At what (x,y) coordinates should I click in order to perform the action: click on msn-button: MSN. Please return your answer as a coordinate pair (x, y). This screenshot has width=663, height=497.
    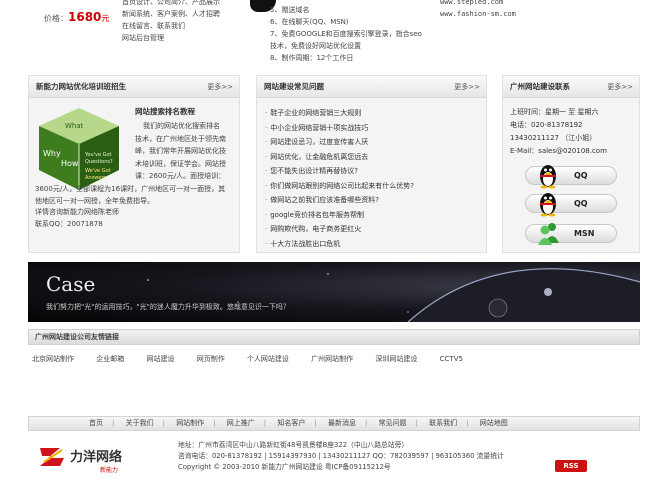
    Looking at the image, I should click on (571, 234).